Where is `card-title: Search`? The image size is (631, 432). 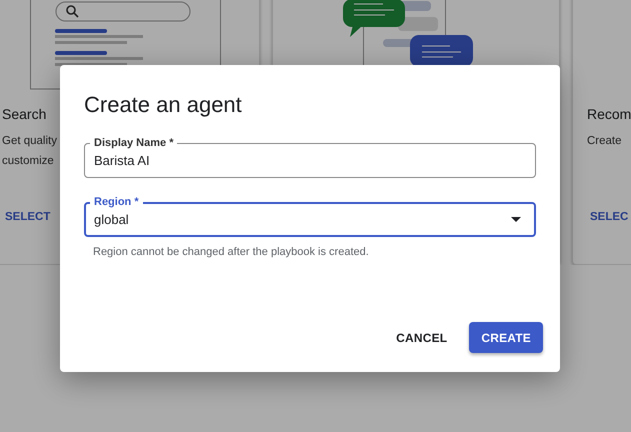
card-title: Search is located at coordinates (24, 114).